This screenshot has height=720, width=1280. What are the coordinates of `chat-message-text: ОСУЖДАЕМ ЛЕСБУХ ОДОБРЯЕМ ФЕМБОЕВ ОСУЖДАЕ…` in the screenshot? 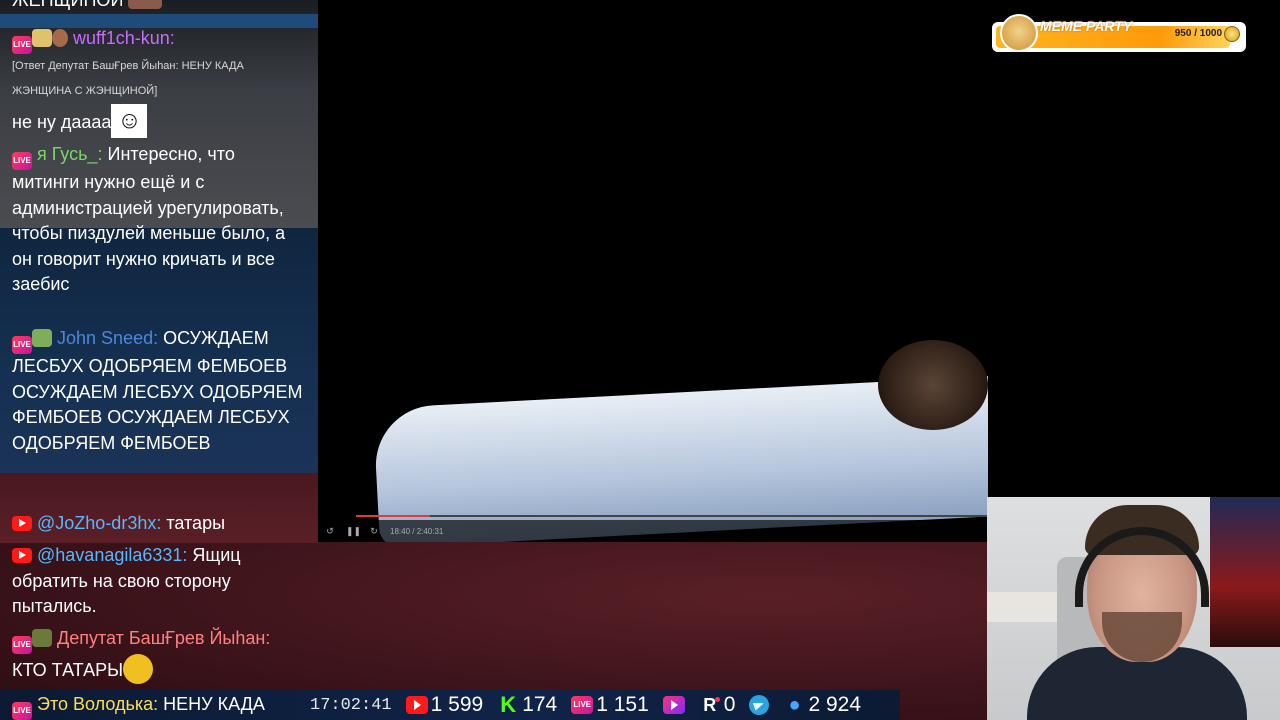 It's located at (157, 390).